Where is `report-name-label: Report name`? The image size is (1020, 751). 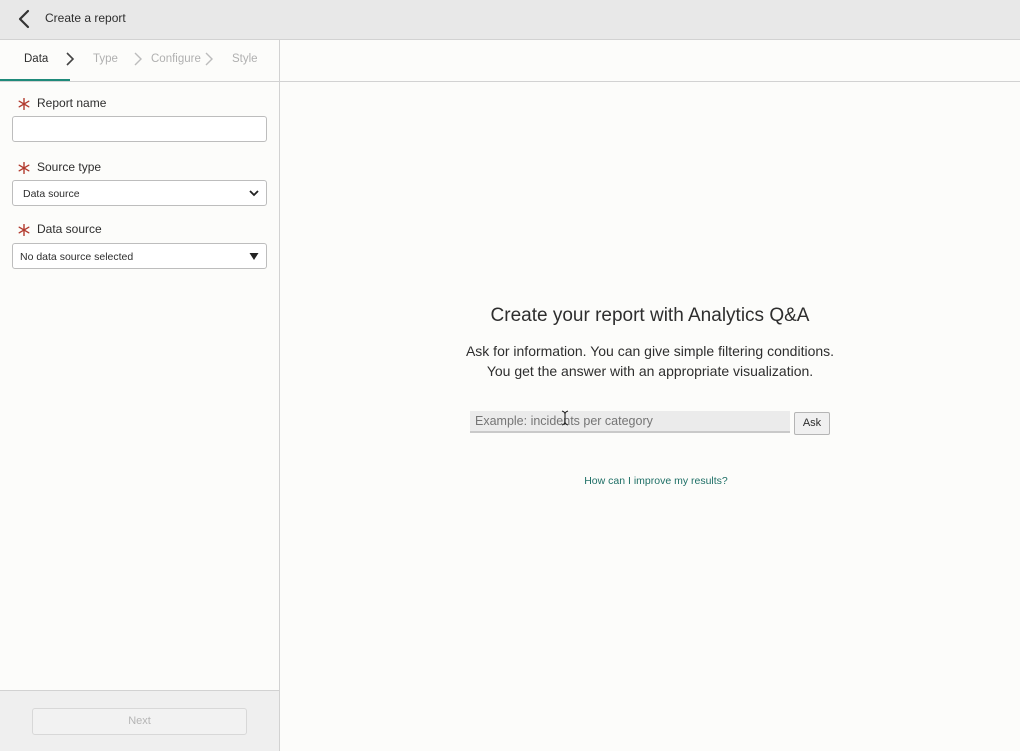
report-name-label: Report name is located at coordinates (72, 103).